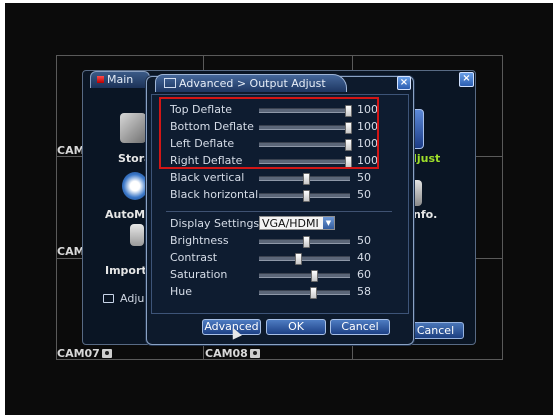 This screenshot has height=419, width=558. I want to click on cancel-button: Cancel, so click(360, 327).